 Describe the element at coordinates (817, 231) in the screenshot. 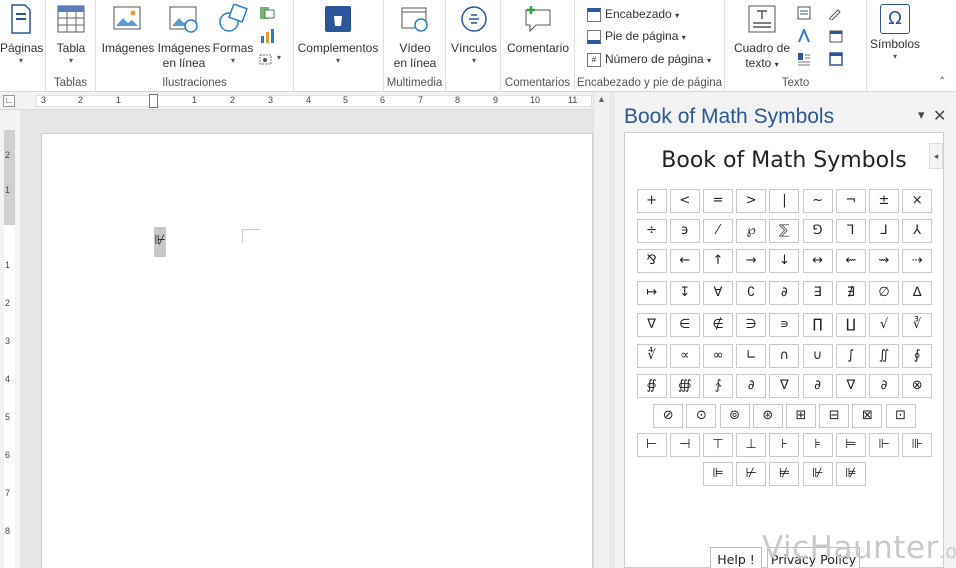

I see `symbol-button: ⅁` at that location.